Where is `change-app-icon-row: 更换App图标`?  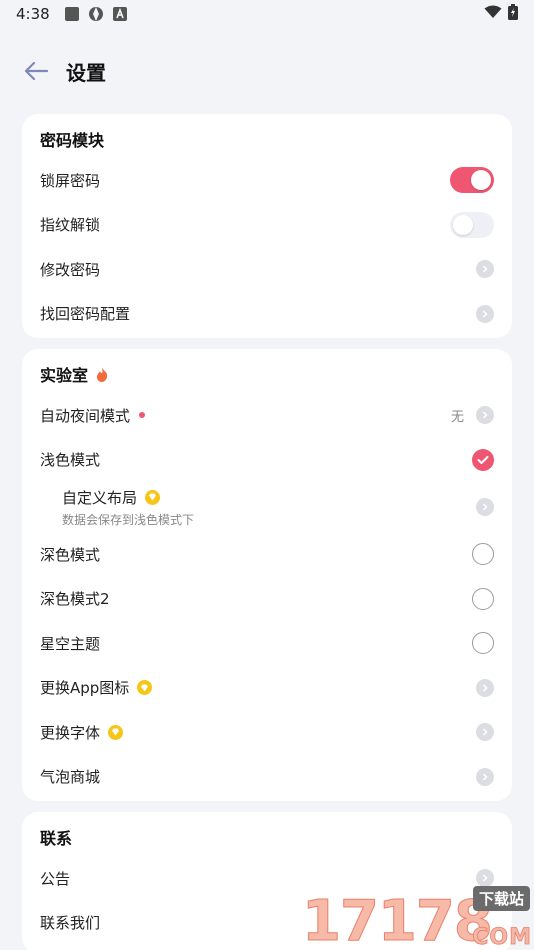 change-app-icon-row: 更换App图标 is located at coordinates (267, 688).